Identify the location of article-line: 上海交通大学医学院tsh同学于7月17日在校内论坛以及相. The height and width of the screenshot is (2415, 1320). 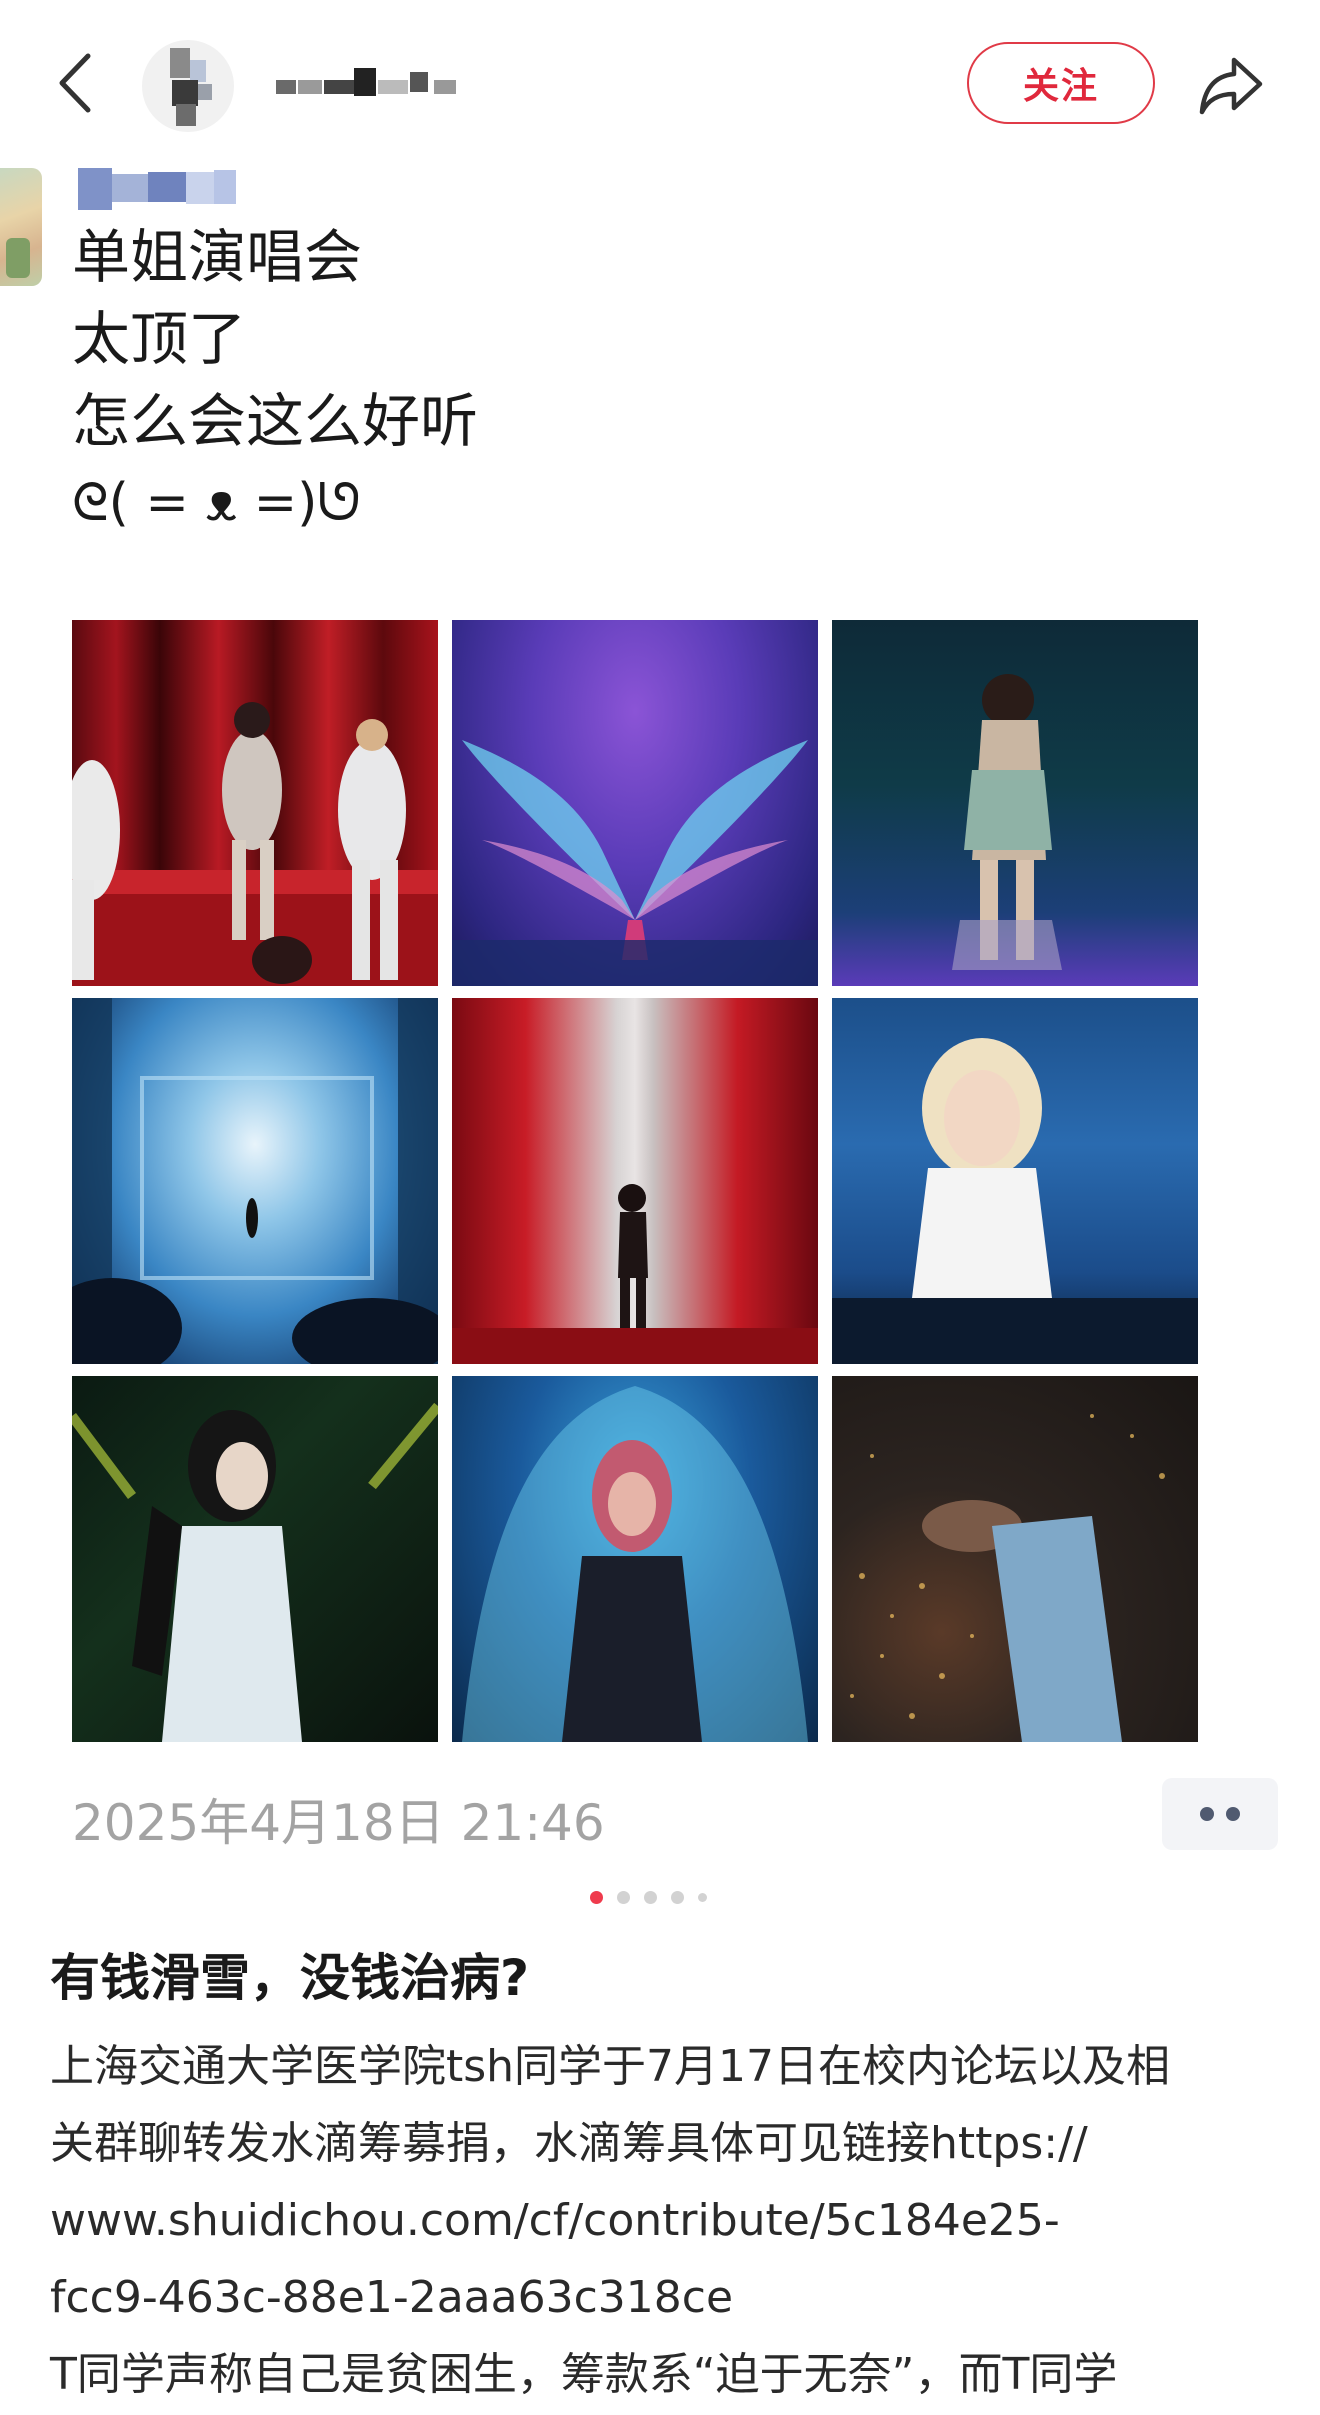
(610, 2066).